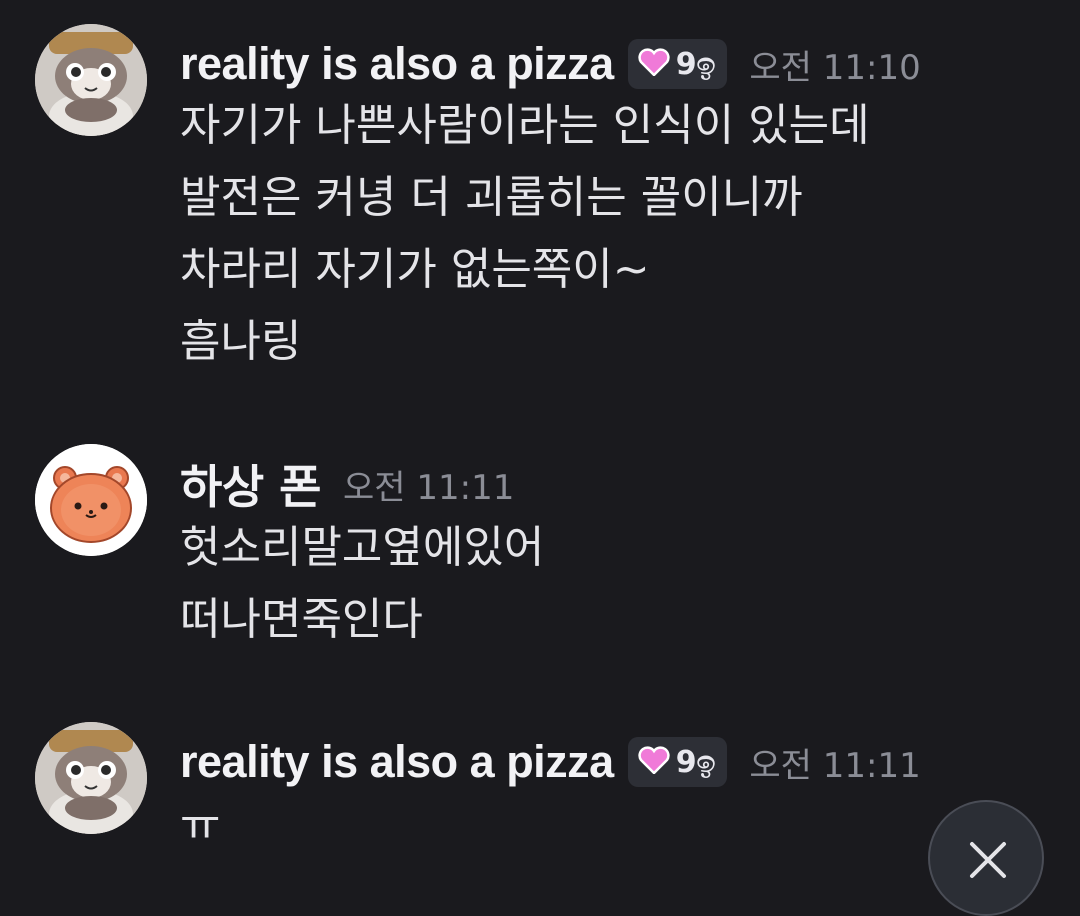 This screenshot has height=916, width=1080. I want to click on message-line: 자기가 나쁜사람이라는 인식이 있는데, so click(525, 125).